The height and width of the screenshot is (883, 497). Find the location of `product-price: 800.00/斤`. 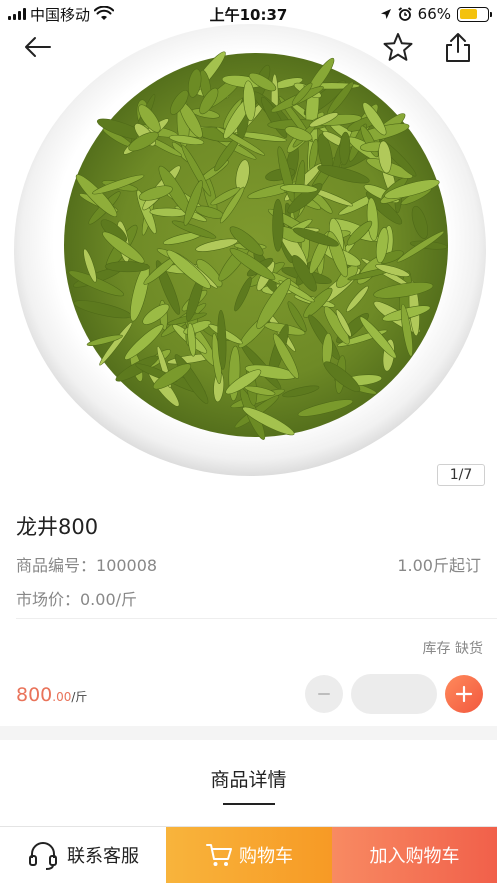

product-price: 800.00/斤 is located at coordinates (51, 695).